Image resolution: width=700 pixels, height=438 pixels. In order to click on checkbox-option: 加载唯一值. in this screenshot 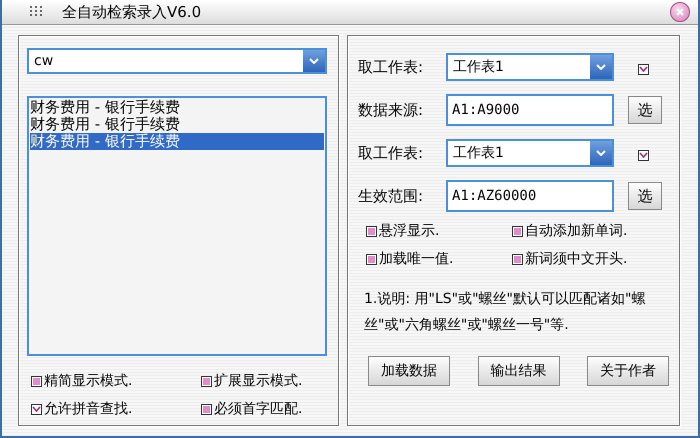, I will do `click(439, 259)`.